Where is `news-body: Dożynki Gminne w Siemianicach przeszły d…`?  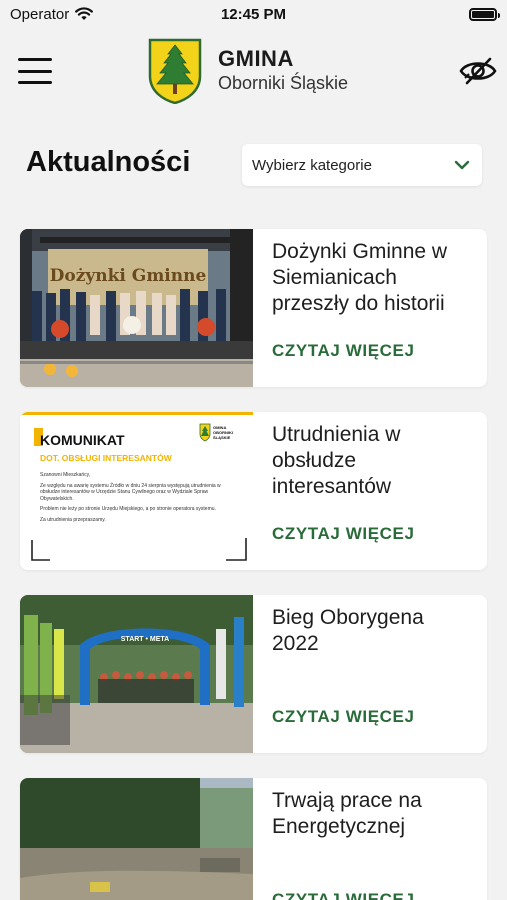 news-body: Dożynki Gminne w Siemianicach przeszły d… is located at coordinates (370, 308).